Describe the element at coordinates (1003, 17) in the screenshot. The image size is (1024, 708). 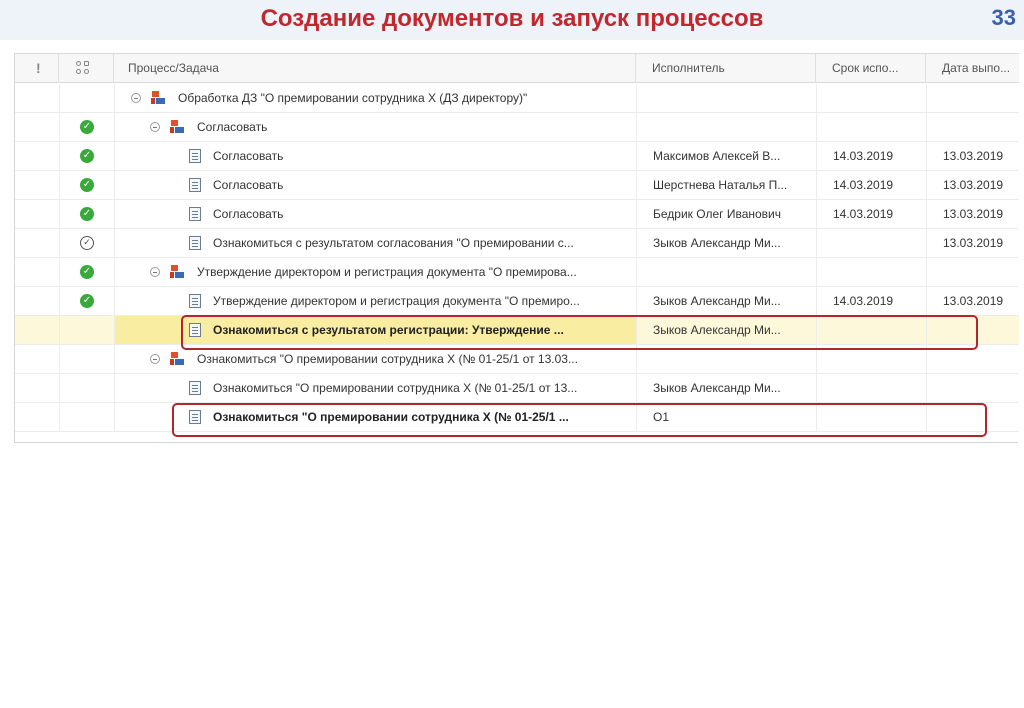
I see `slide-number: 33` at that location.